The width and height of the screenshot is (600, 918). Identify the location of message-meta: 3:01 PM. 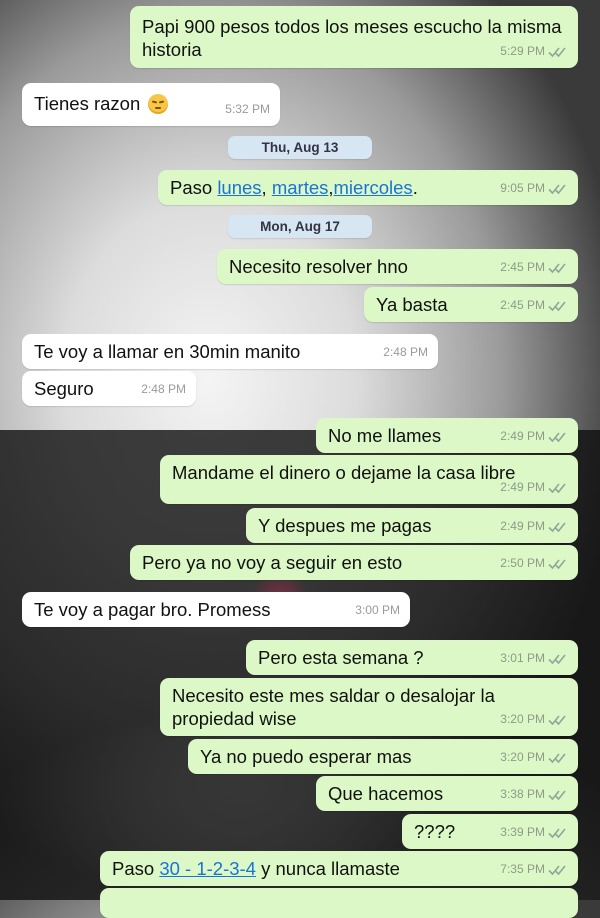
(534, 658).